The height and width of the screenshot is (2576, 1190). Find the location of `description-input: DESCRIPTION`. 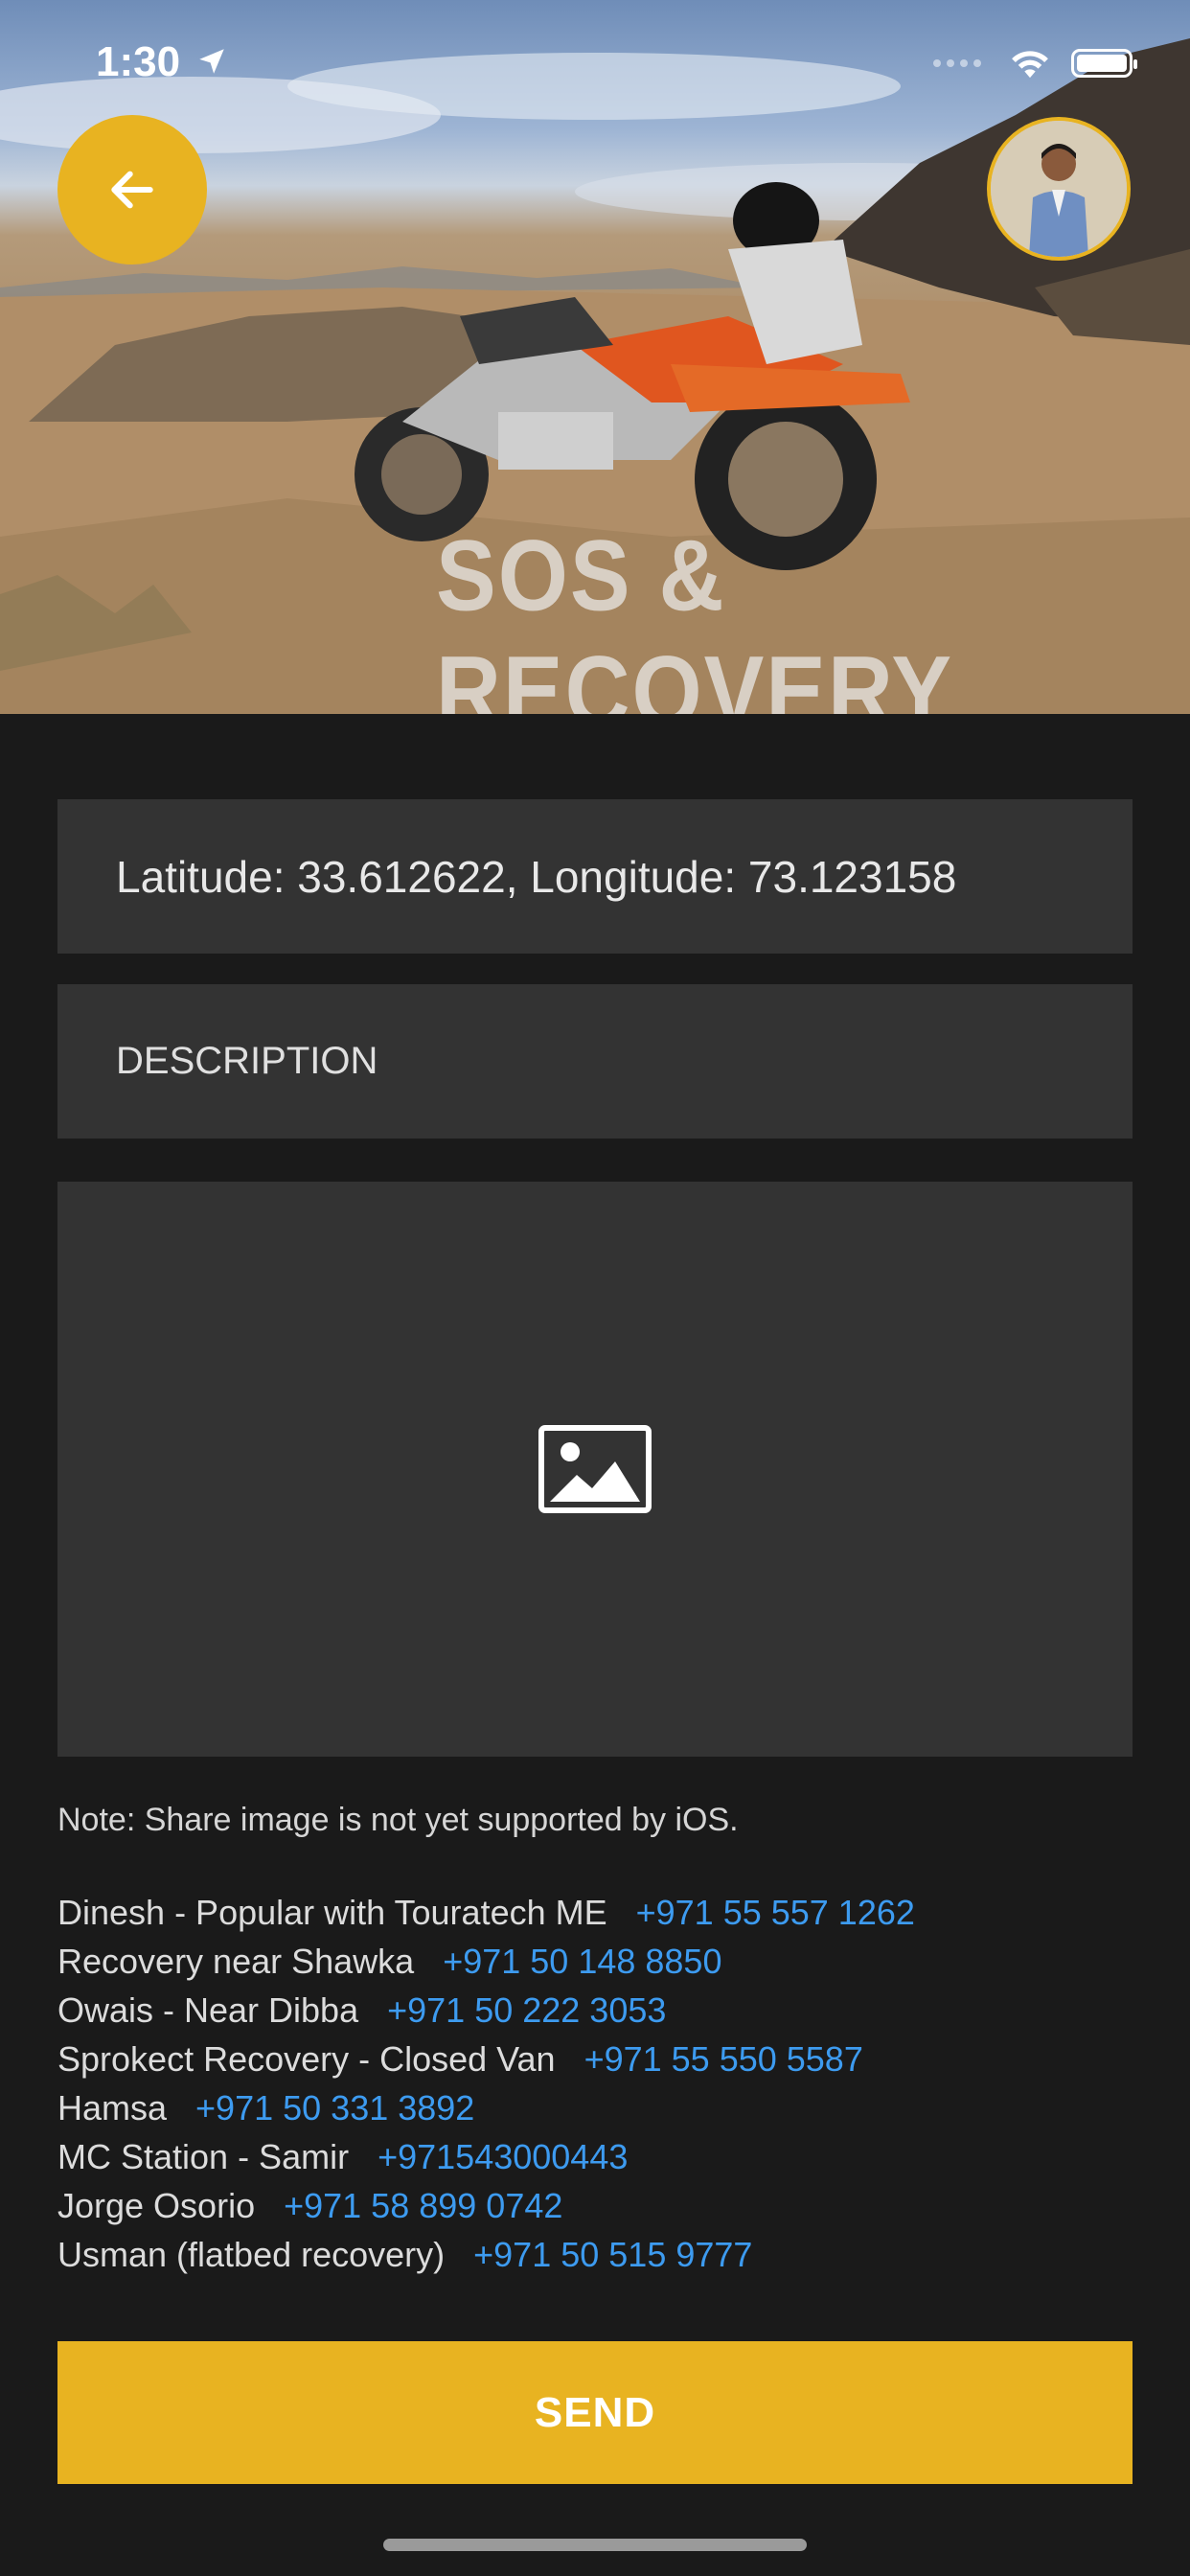

description-input: DESCRIPTION is located at coordinates (595, 1061).